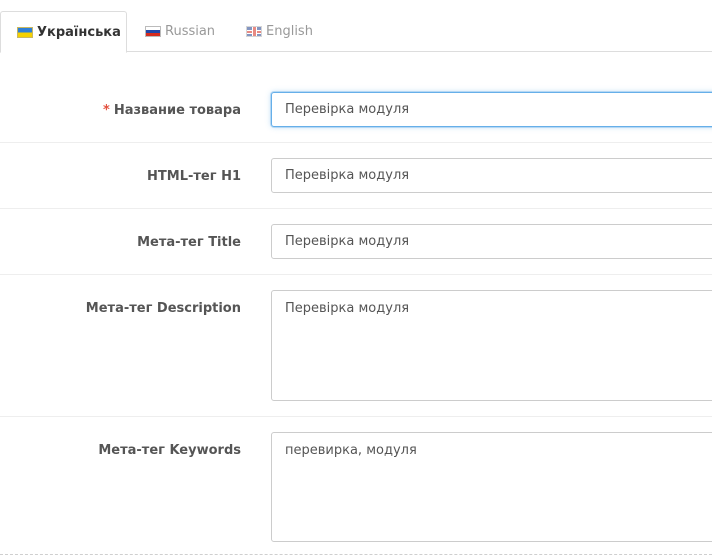 The height and width of the screenshot is (558, 712). What do you see at coordinates (25, 32) in the screenshot?
I see `flag-ukraine-icon` at bounding box center [25, 32].